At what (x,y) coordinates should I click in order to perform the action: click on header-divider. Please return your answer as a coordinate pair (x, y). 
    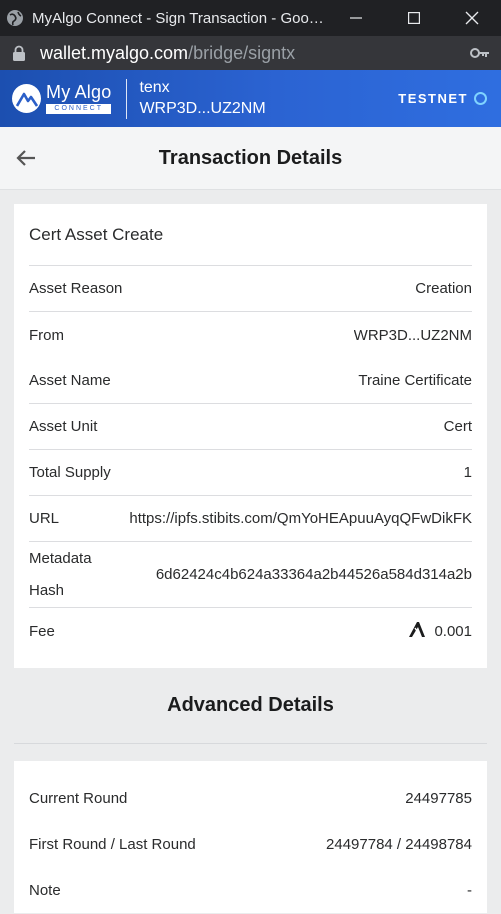
    Looking at the image, I should click on (127, 98).